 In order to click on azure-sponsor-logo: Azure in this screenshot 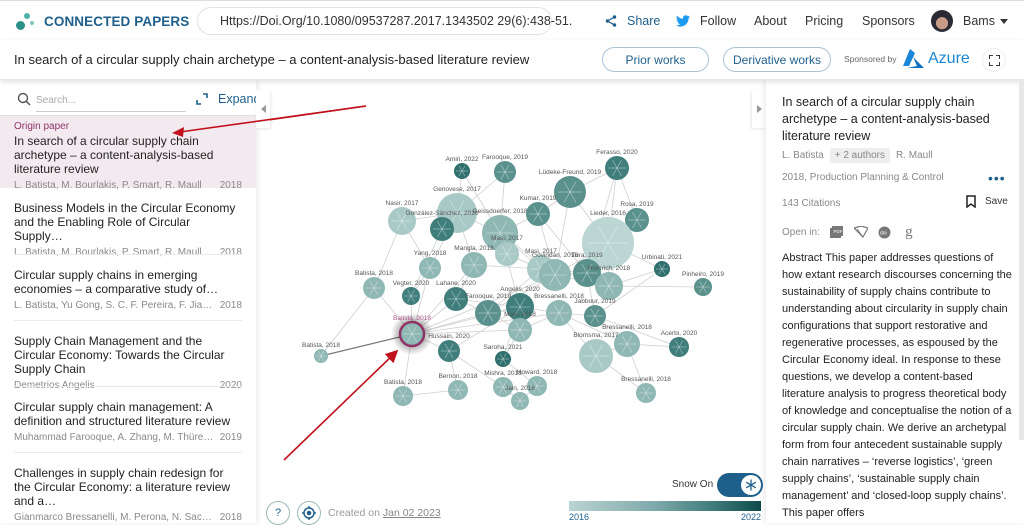, I will do `click(935, 59)`.